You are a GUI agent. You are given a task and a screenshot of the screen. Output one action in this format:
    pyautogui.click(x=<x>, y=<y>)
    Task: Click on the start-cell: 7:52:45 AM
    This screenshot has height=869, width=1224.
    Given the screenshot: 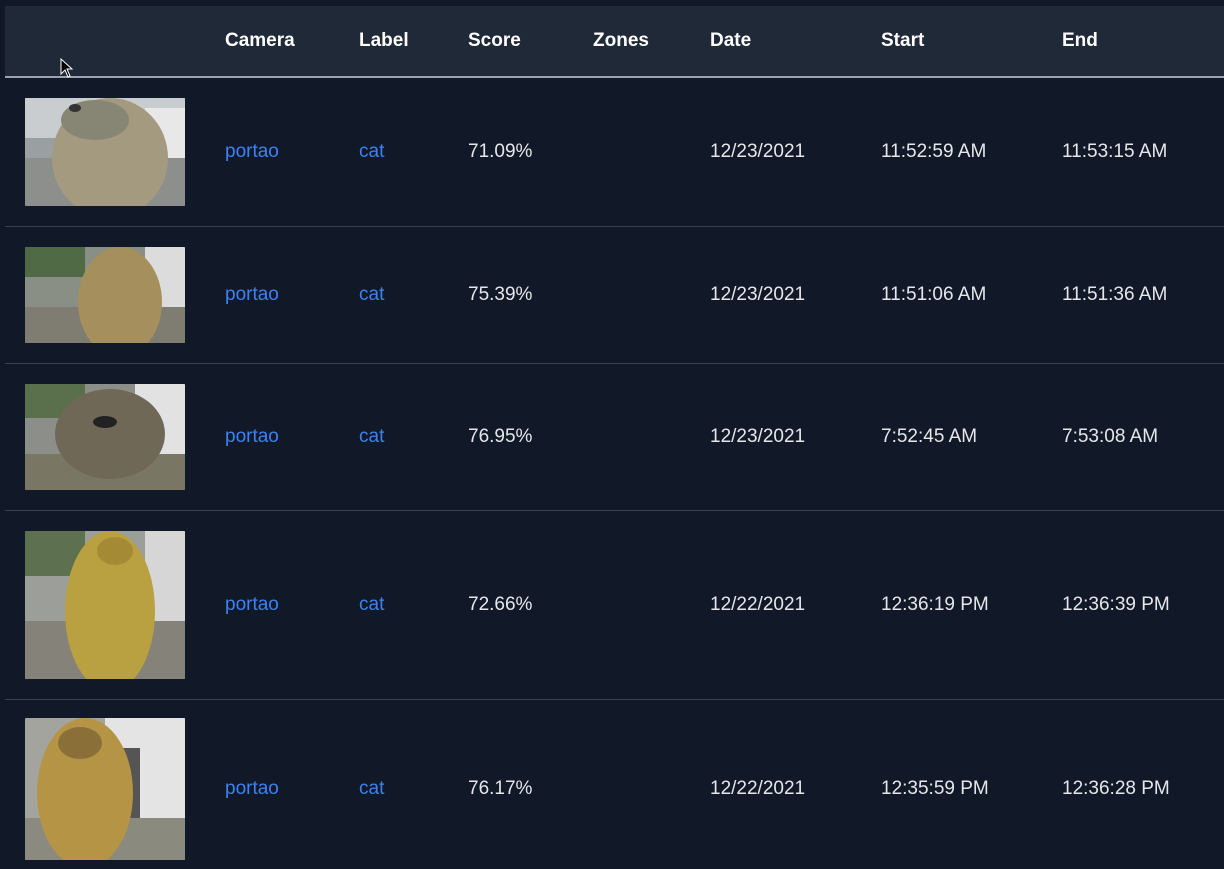 What is the action you would take?
    pyautogui.click(x=971, y=437)
    